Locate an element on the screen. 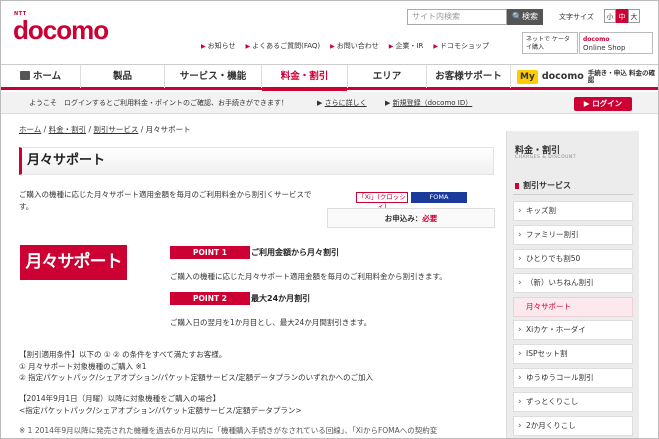  util-link-ir: ▶ 企業・IR is located at coordinates (406, 46).